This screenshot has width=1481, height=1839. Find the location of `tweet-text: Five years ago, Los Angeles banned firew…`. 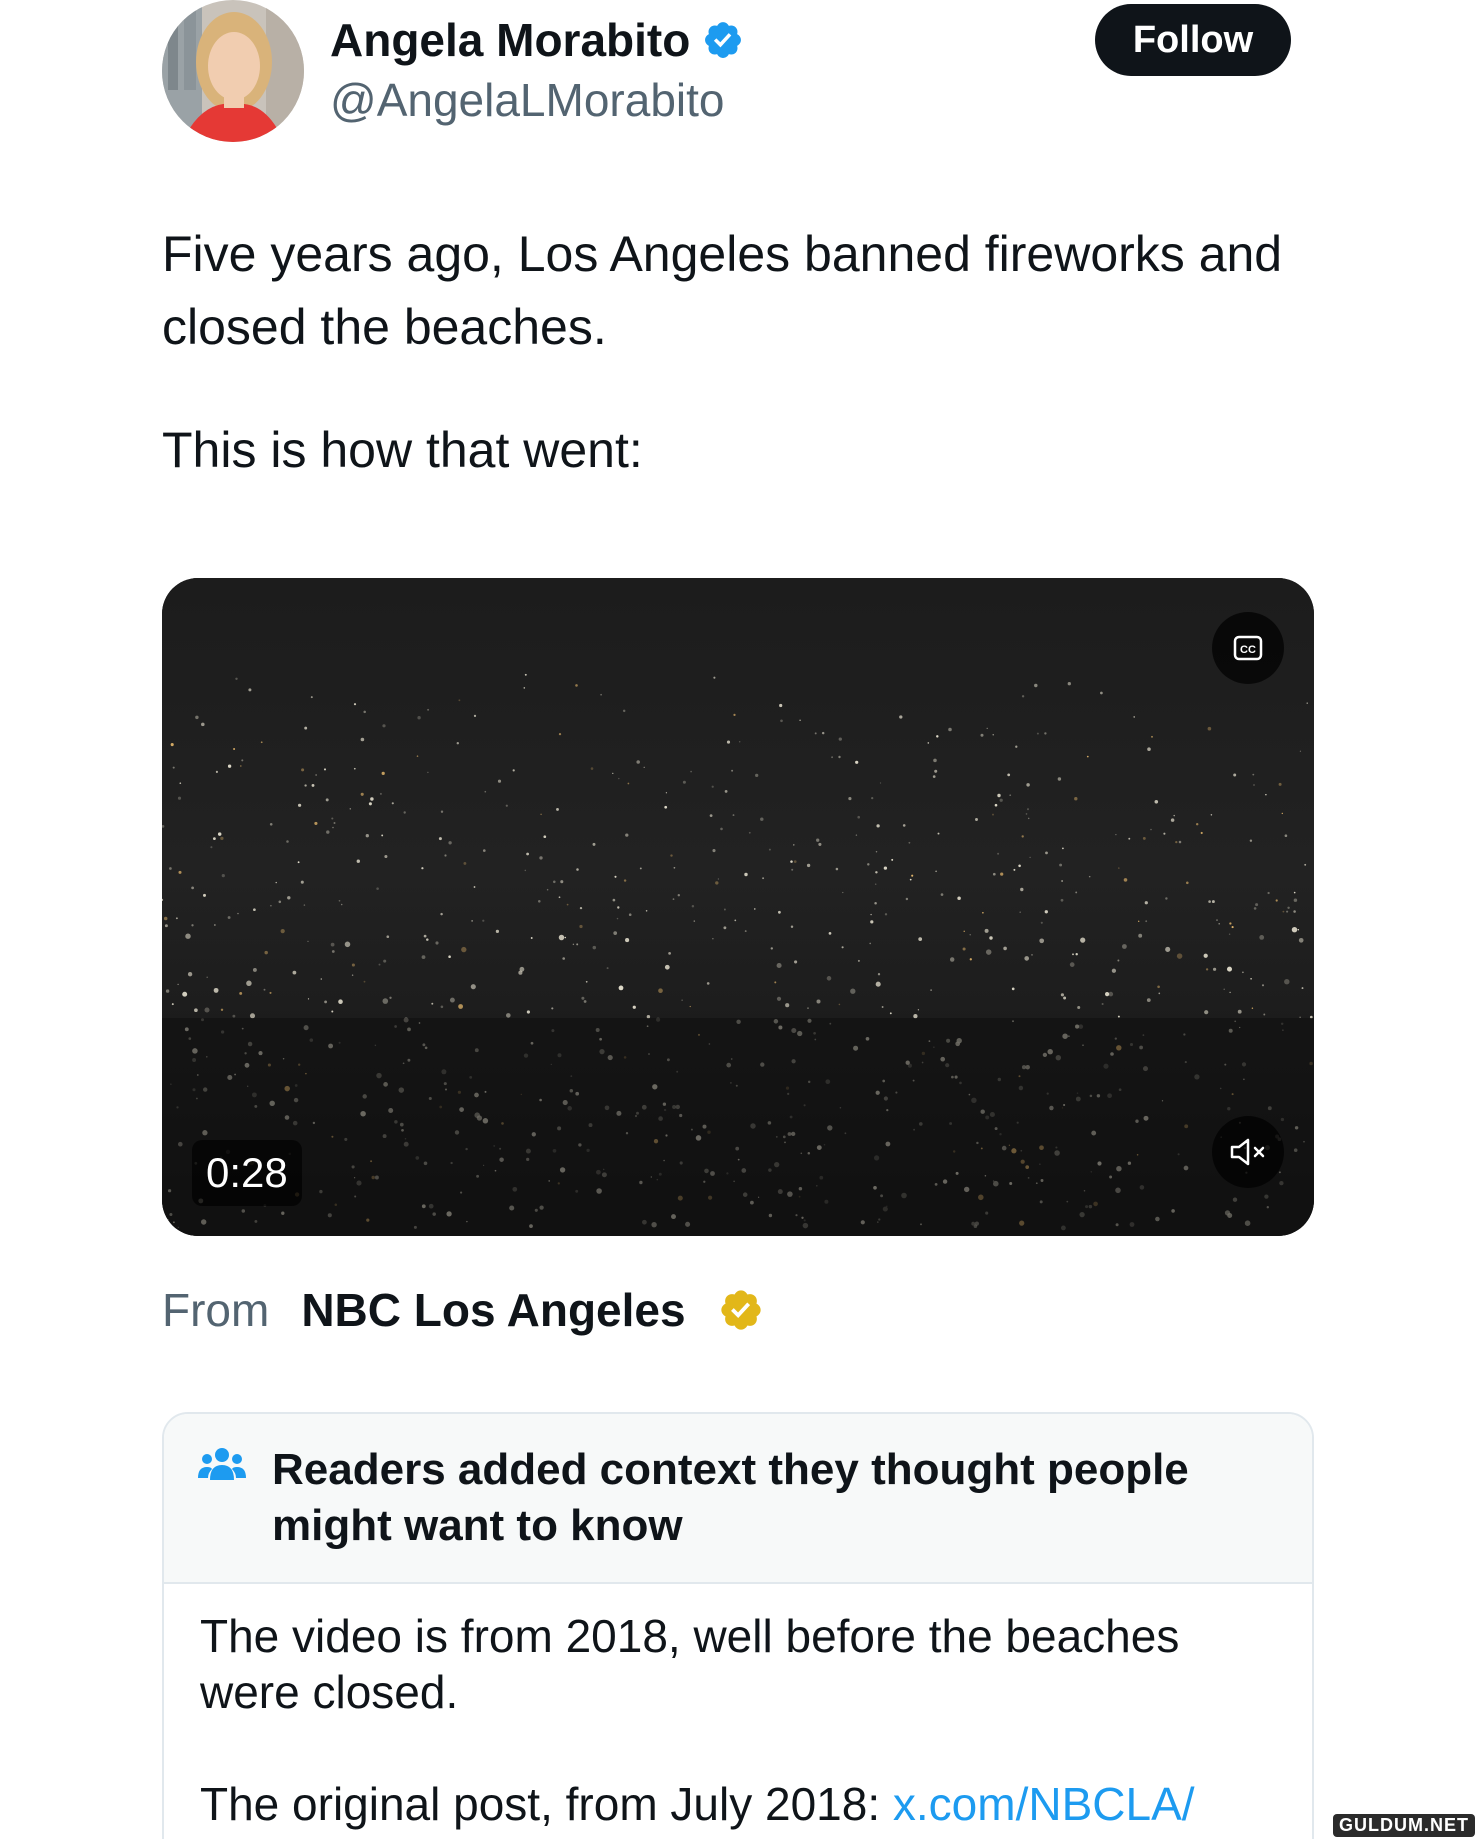

tweet-text: Five years ago, Los Angeles banned firew… is located at coordinates (732, 352).